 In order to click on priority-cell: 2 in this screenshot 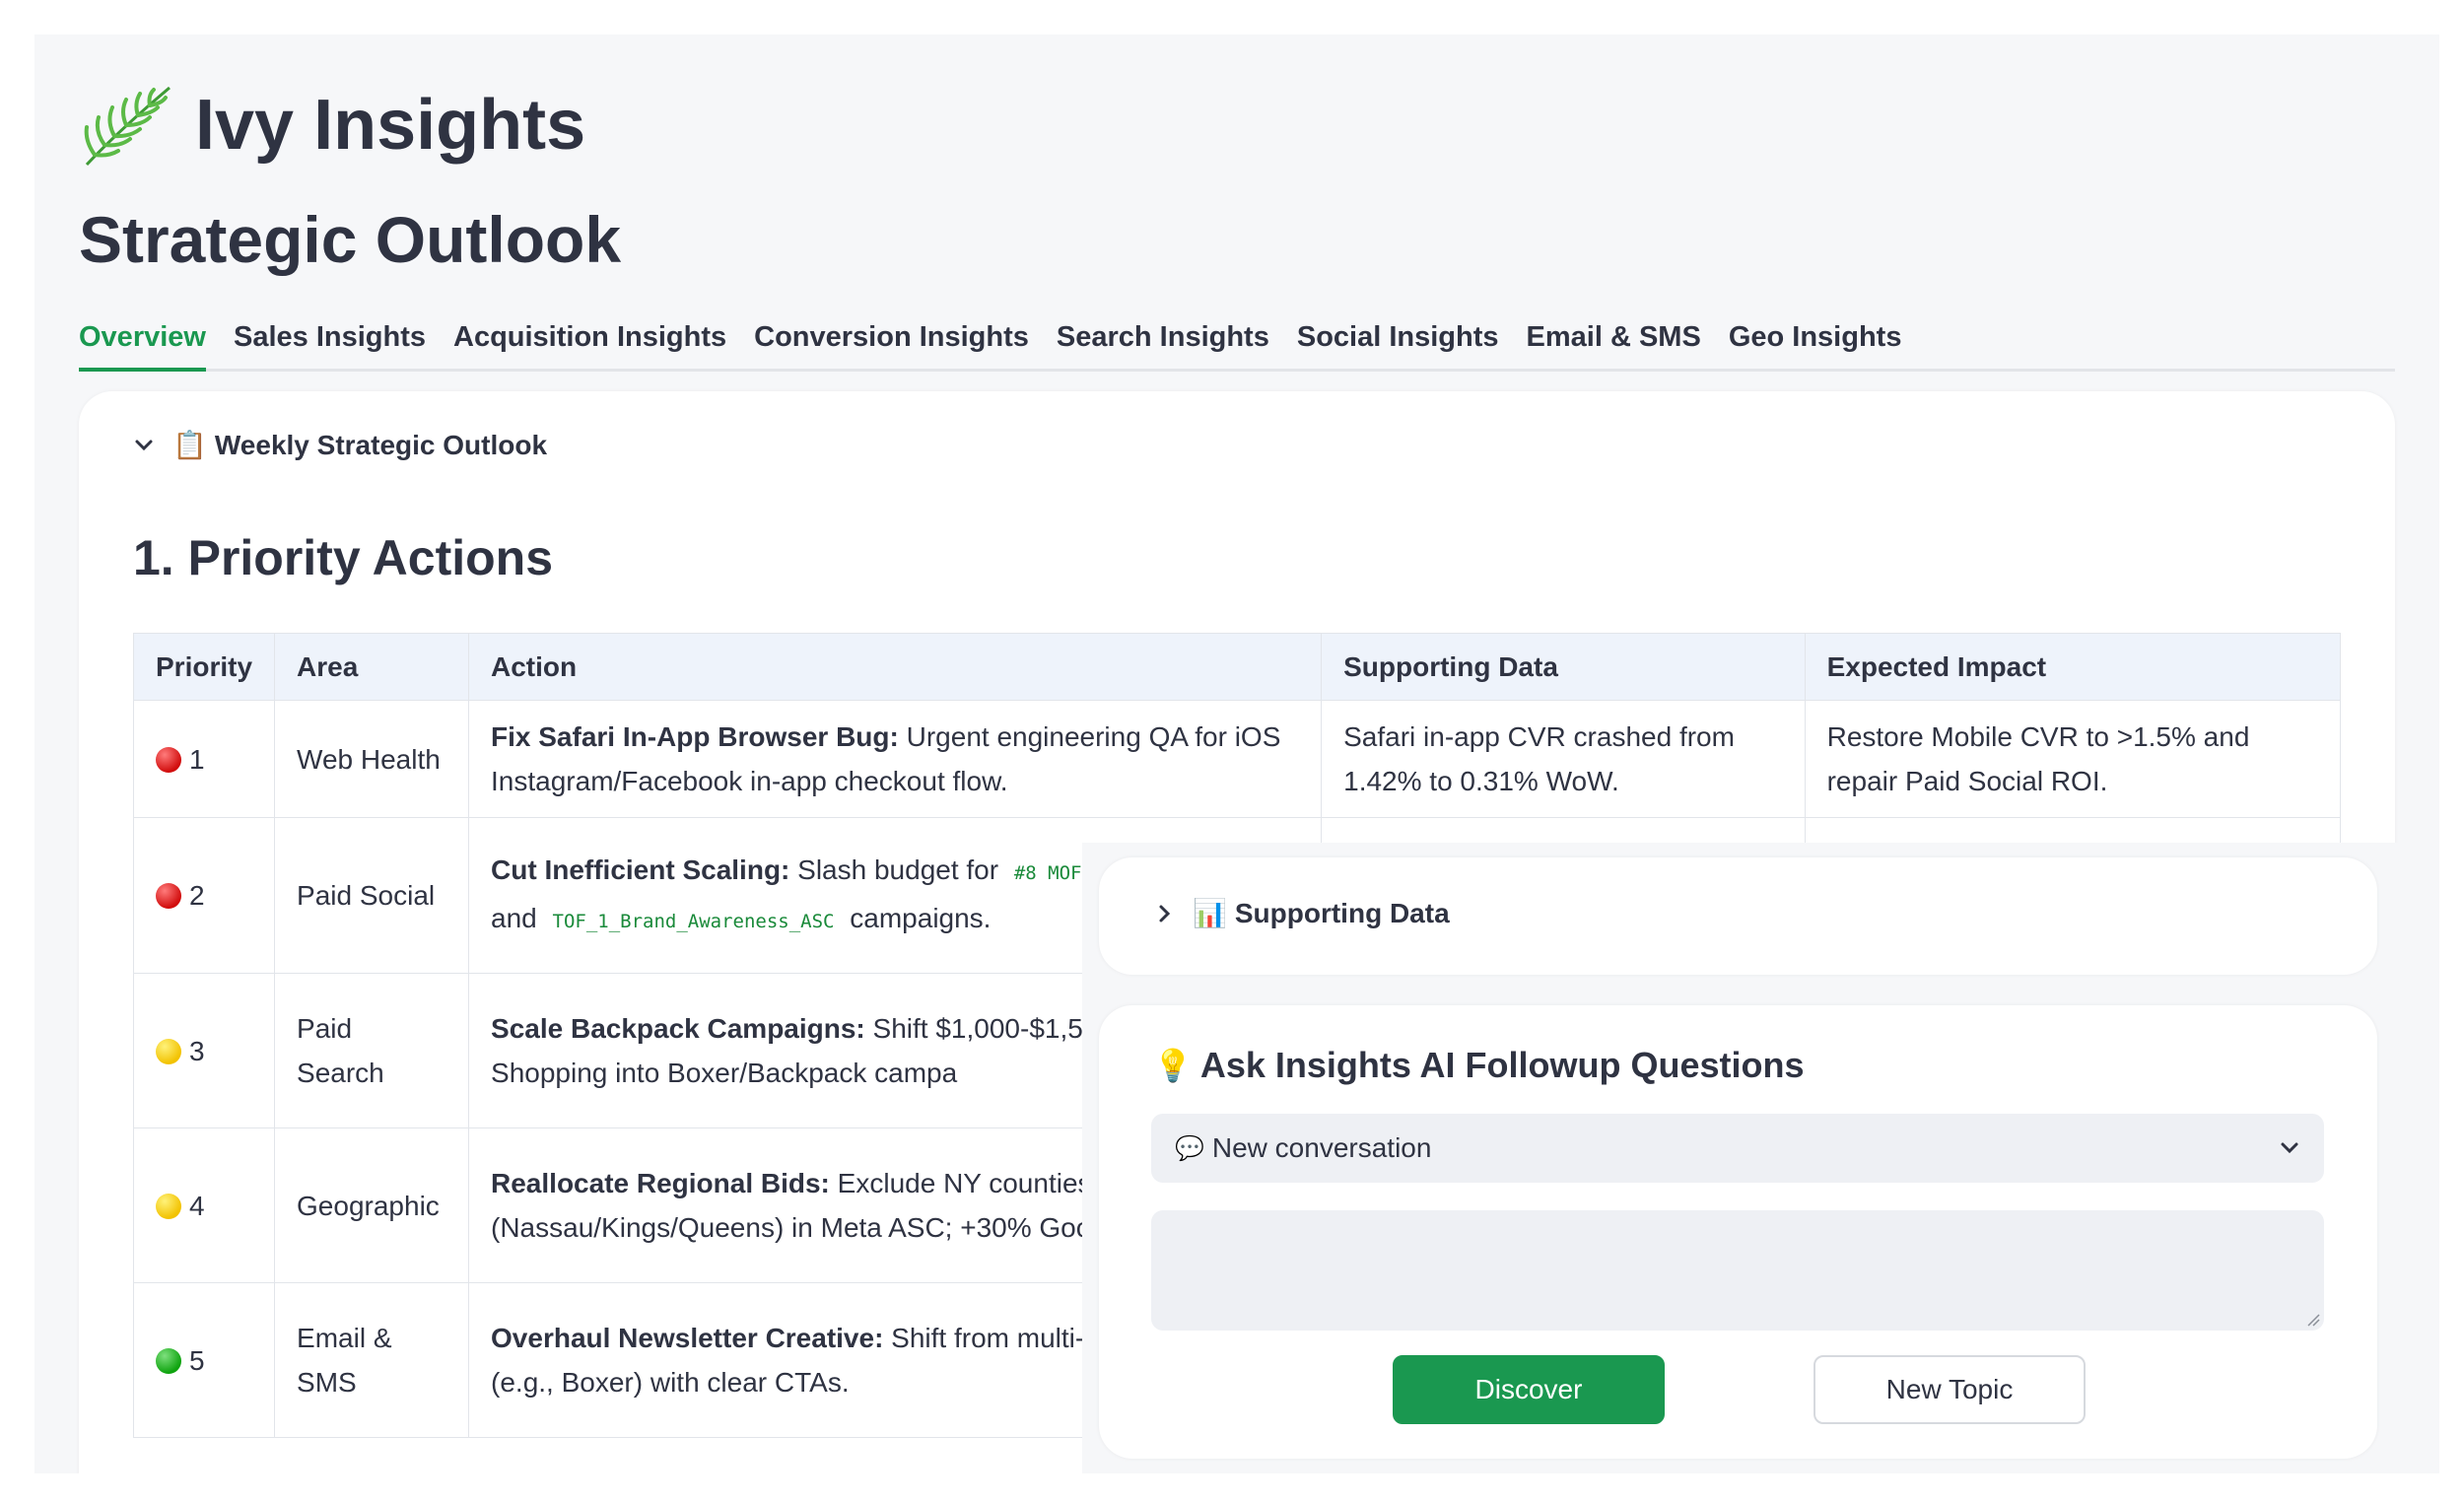, I will do `click(204, 895)`.